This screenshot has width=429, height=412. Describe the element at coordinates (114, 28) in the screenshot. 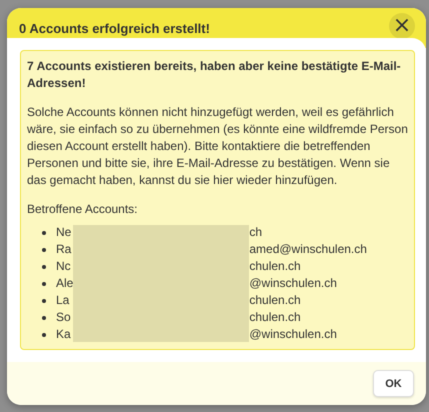

I see `dialog-title: 0 Accounts erfolgreich erstellt!` at that location.